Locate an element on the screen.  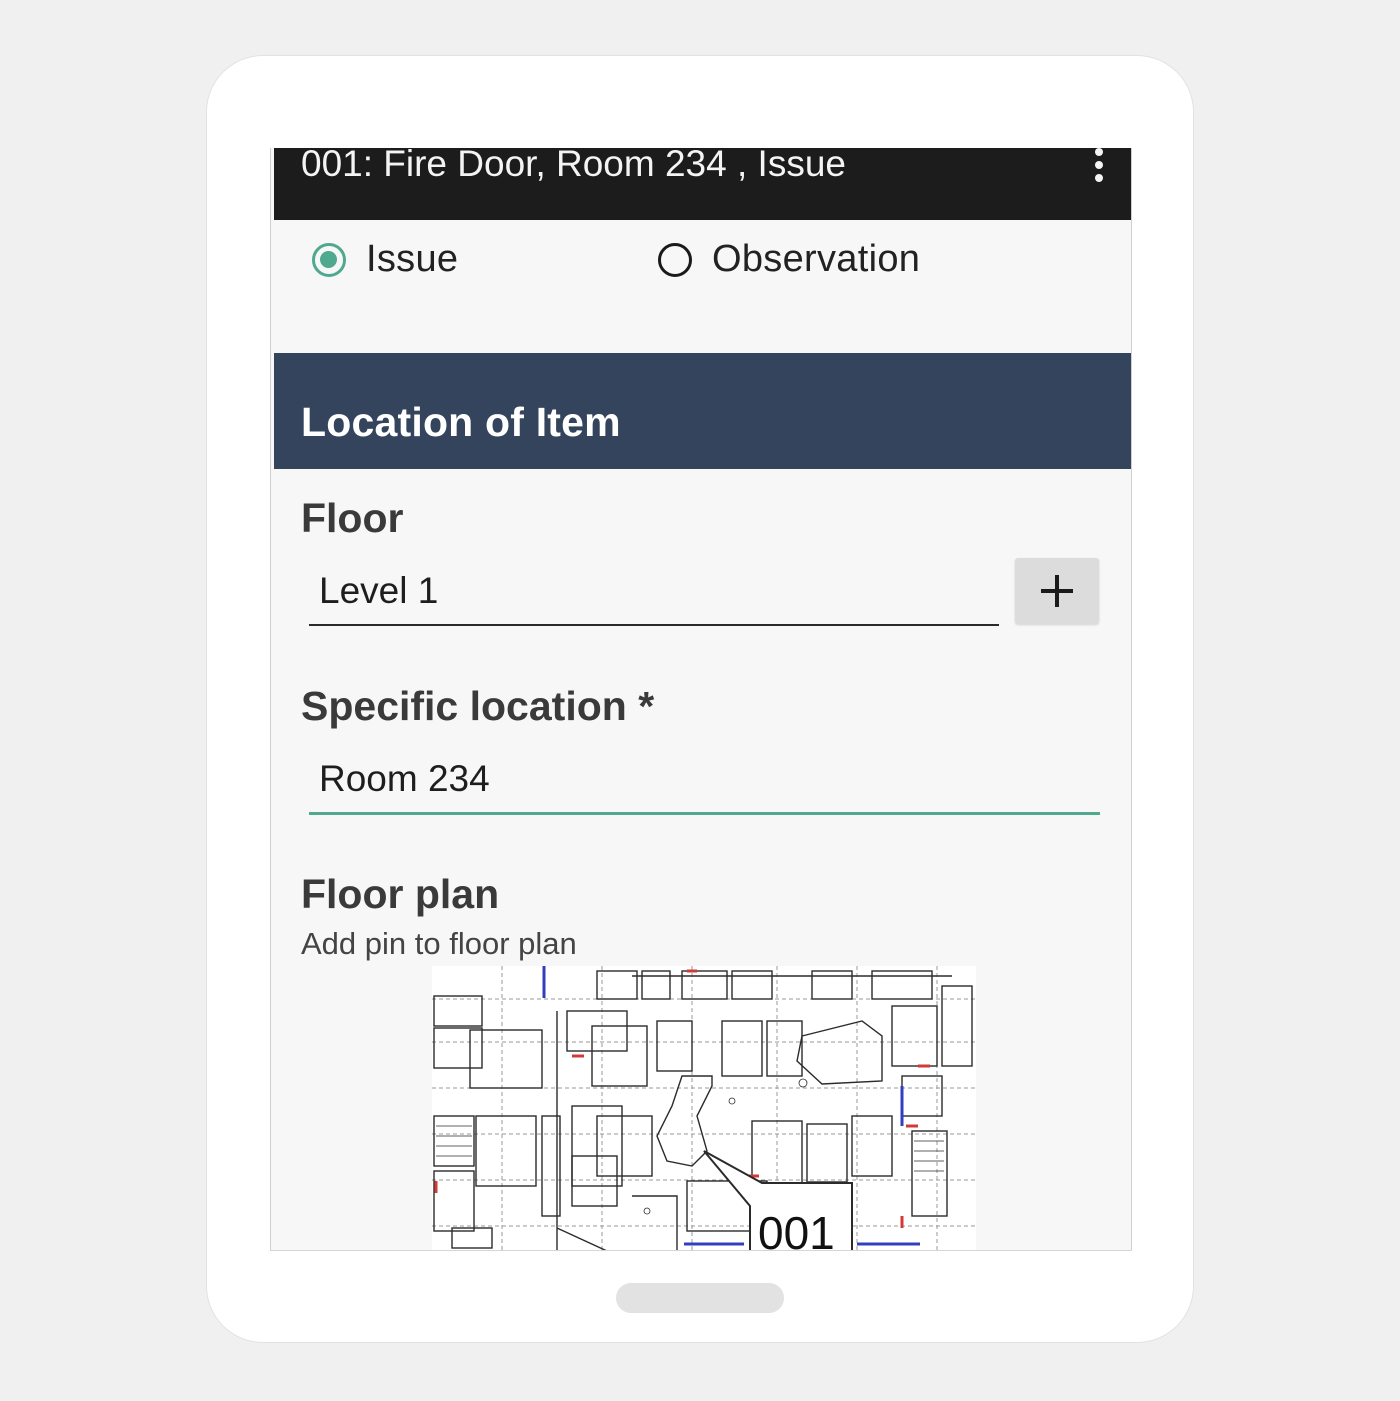
item-type-radio-group: Issue Observation is located at coordinates (701, 262).